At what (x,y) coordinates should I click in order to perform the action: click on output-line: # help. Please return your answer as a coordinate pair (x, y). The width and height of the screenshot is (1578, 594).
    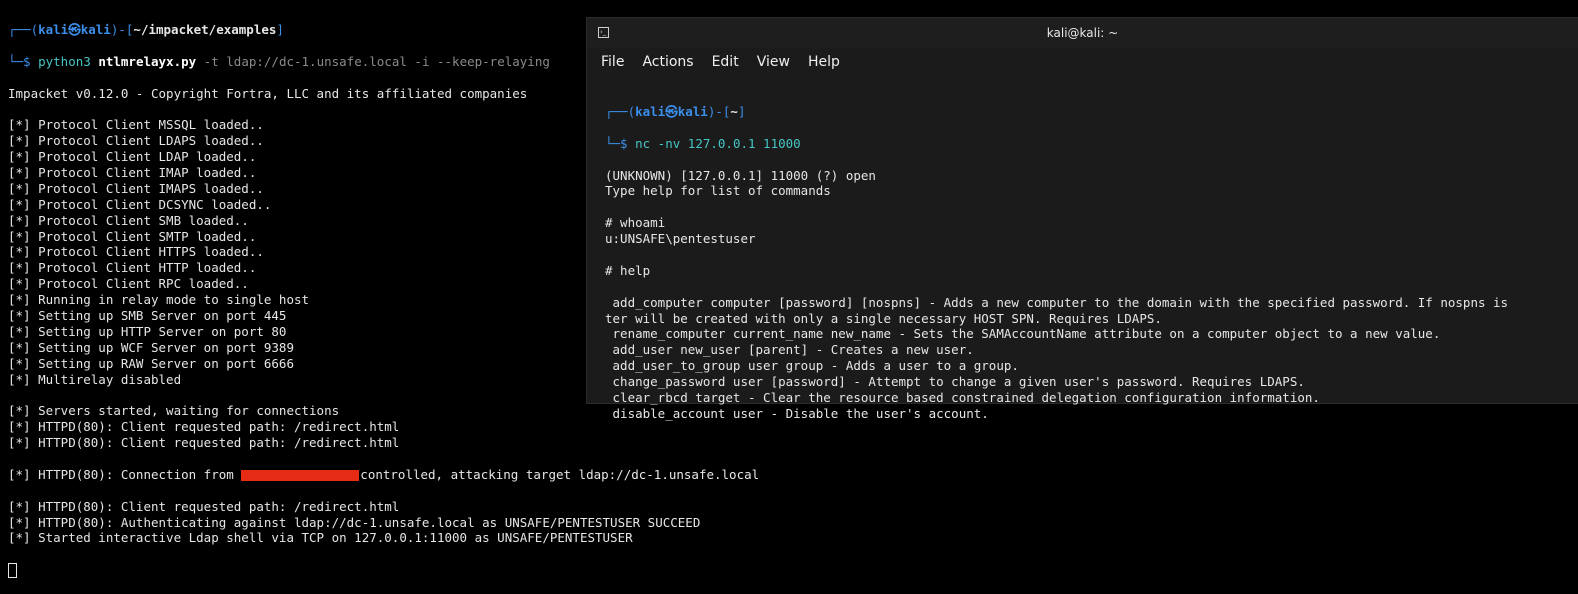
    Looking at the image, I should click on (628, 270).